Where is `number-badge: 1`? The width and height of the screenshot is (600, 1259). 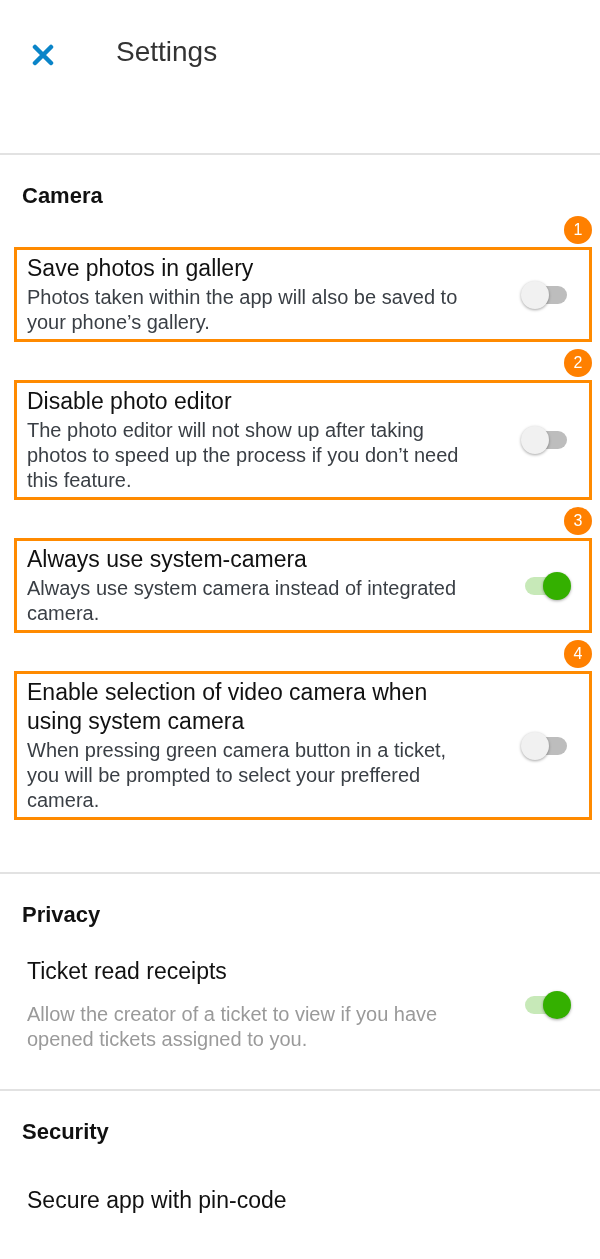 number-badge: 1 is located at coordinates (578, 230).